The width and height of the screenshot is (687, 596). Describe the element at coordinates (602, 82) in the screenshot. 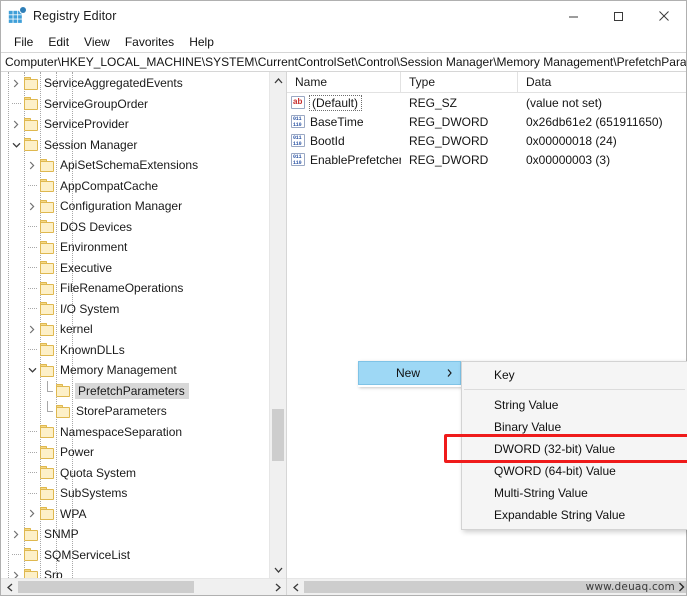

I see `column-header-data: Data` at that location.